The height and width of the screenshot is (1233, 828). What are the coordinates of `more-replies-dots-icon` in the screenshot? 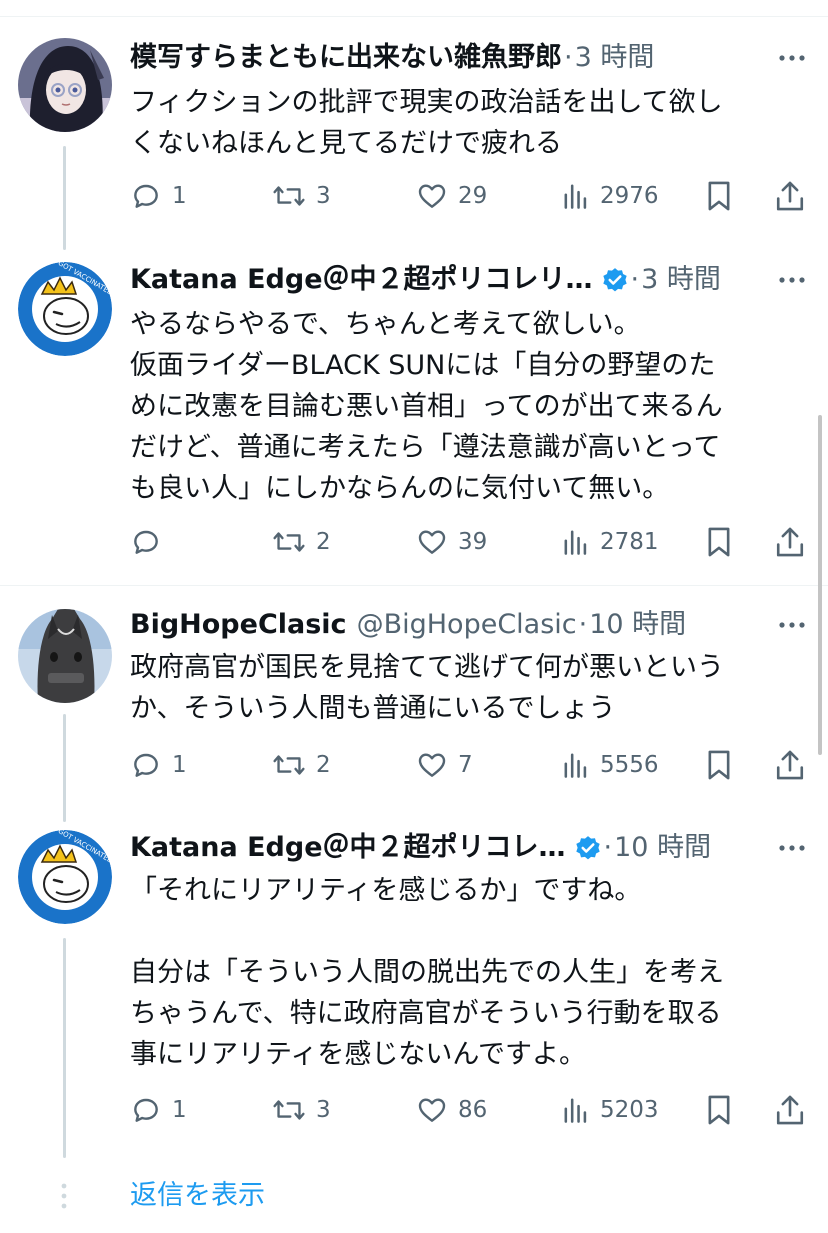 It's located at (64, 1196).